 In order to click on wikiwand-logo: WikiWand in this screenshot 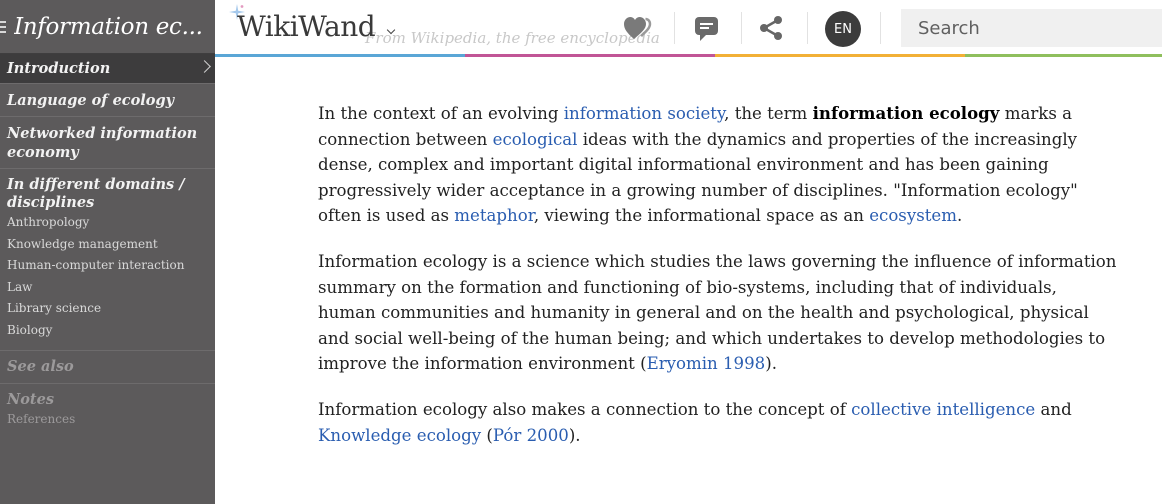, I will do `click(306, 26)`.